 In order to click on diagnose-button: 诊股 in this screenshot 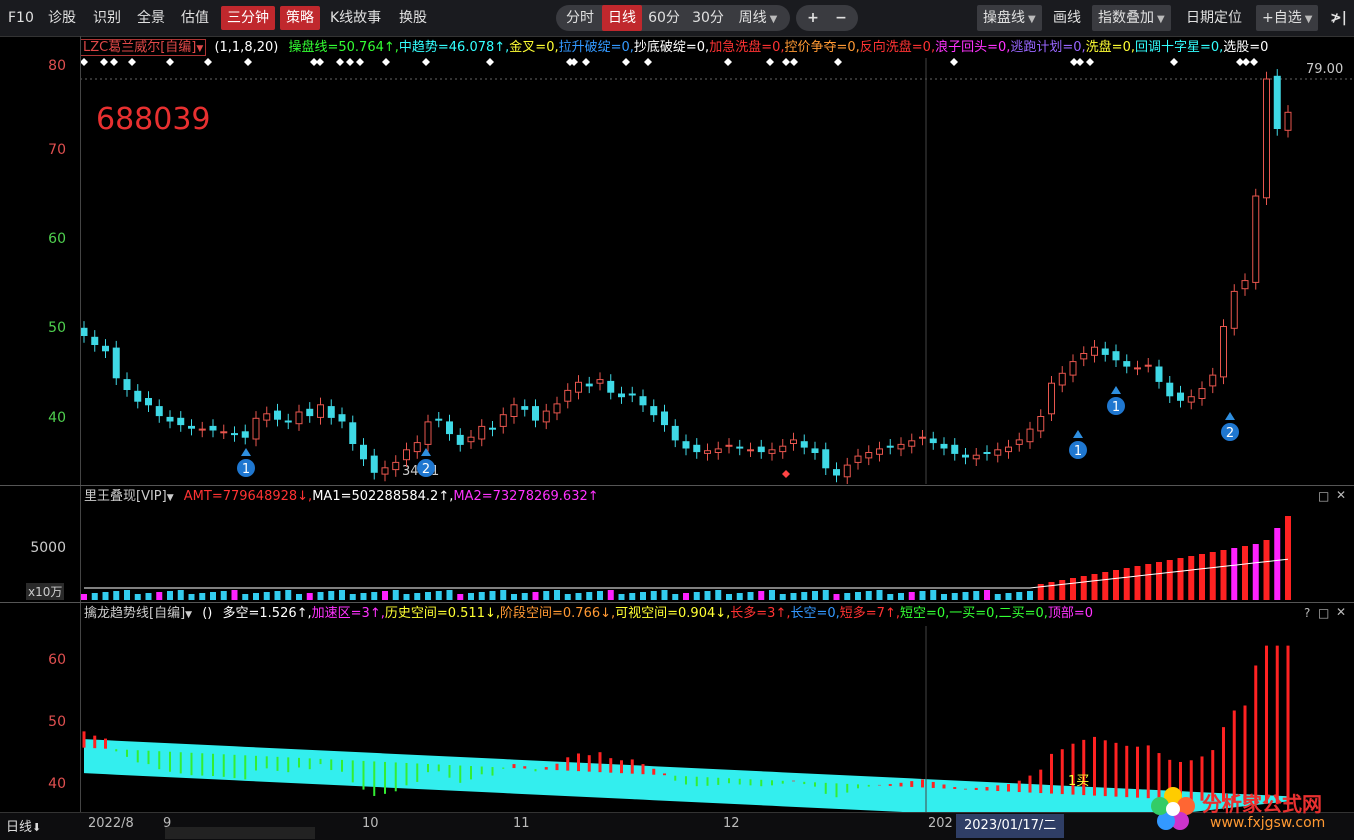, I will do `click(62, 18)`.